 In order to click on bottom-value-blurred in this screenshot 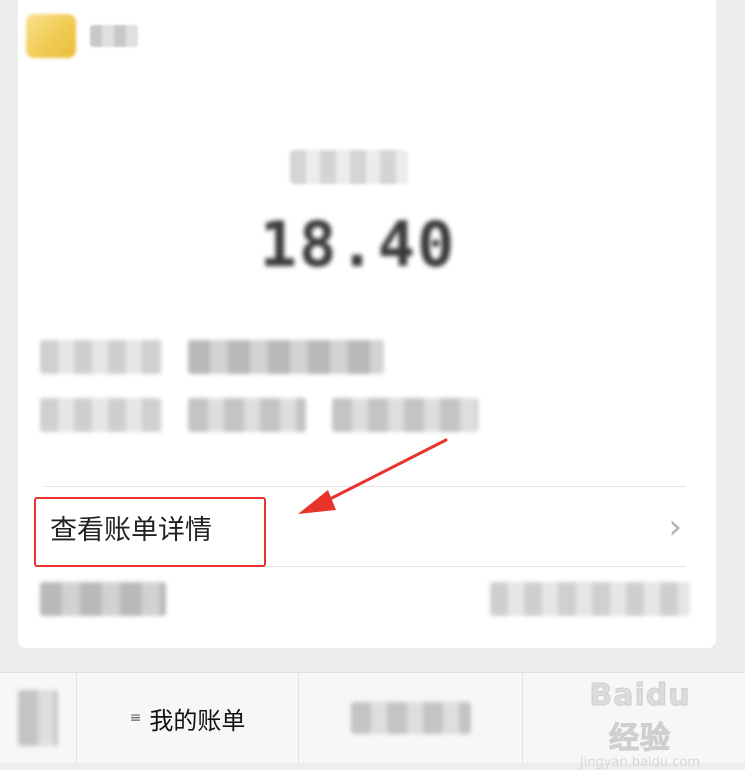, I will do `click(590, 599)`.